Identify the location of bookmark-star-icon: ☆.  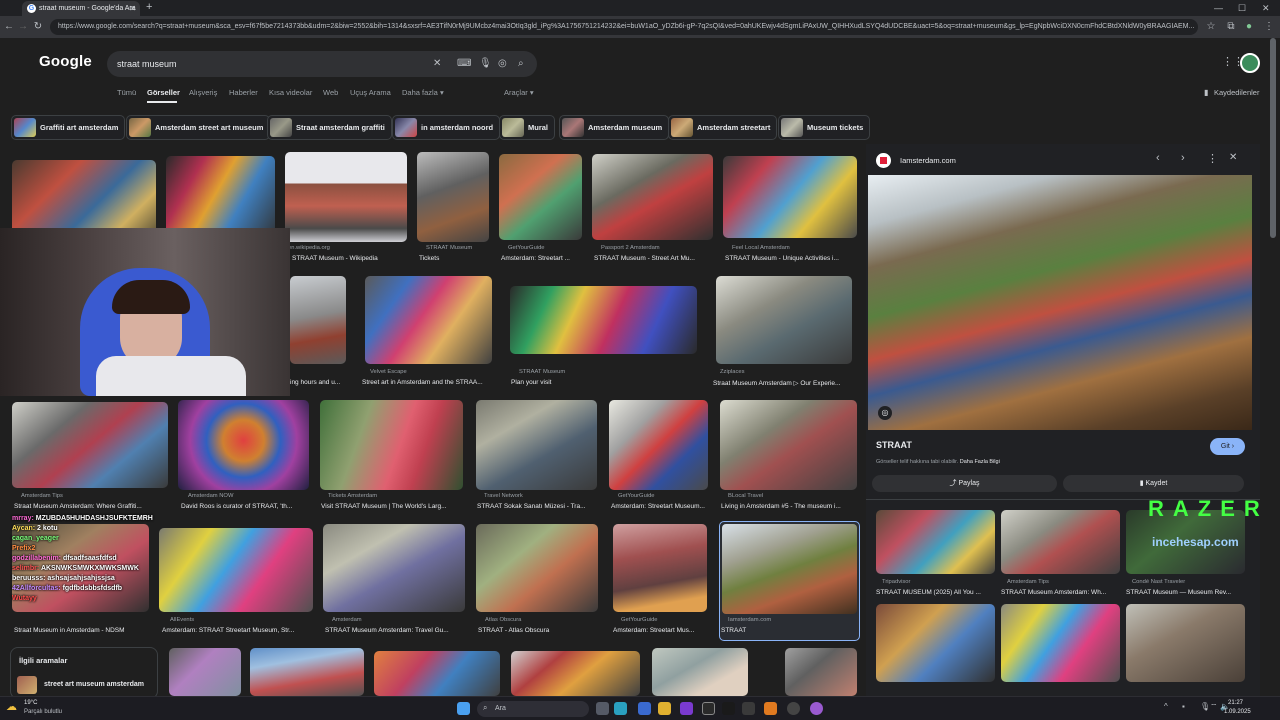
(1211, 27).